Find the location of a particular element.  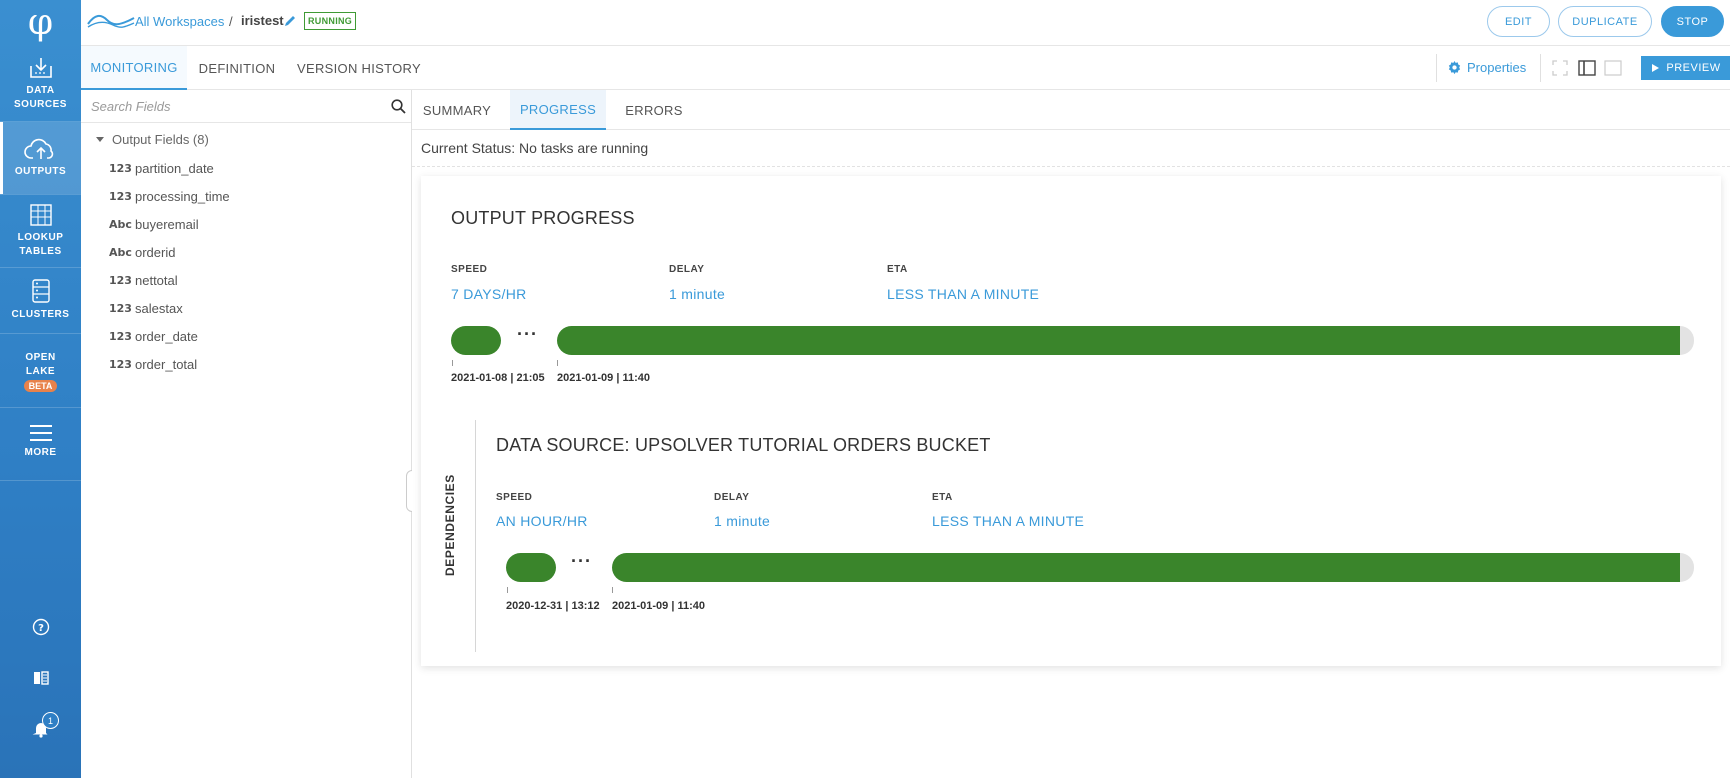

dep-progress-start-pill is located at coordinates (531, 567).